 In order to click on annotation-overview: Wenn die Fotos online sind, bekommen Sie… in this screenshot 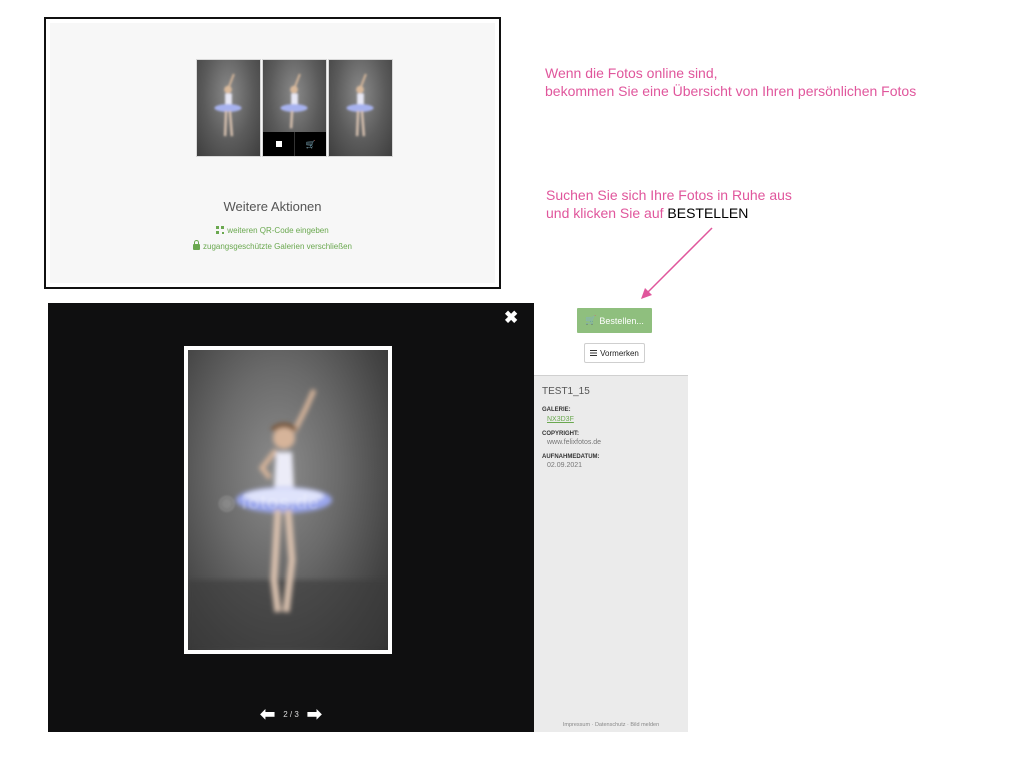, I will do `click(730, 82)`.